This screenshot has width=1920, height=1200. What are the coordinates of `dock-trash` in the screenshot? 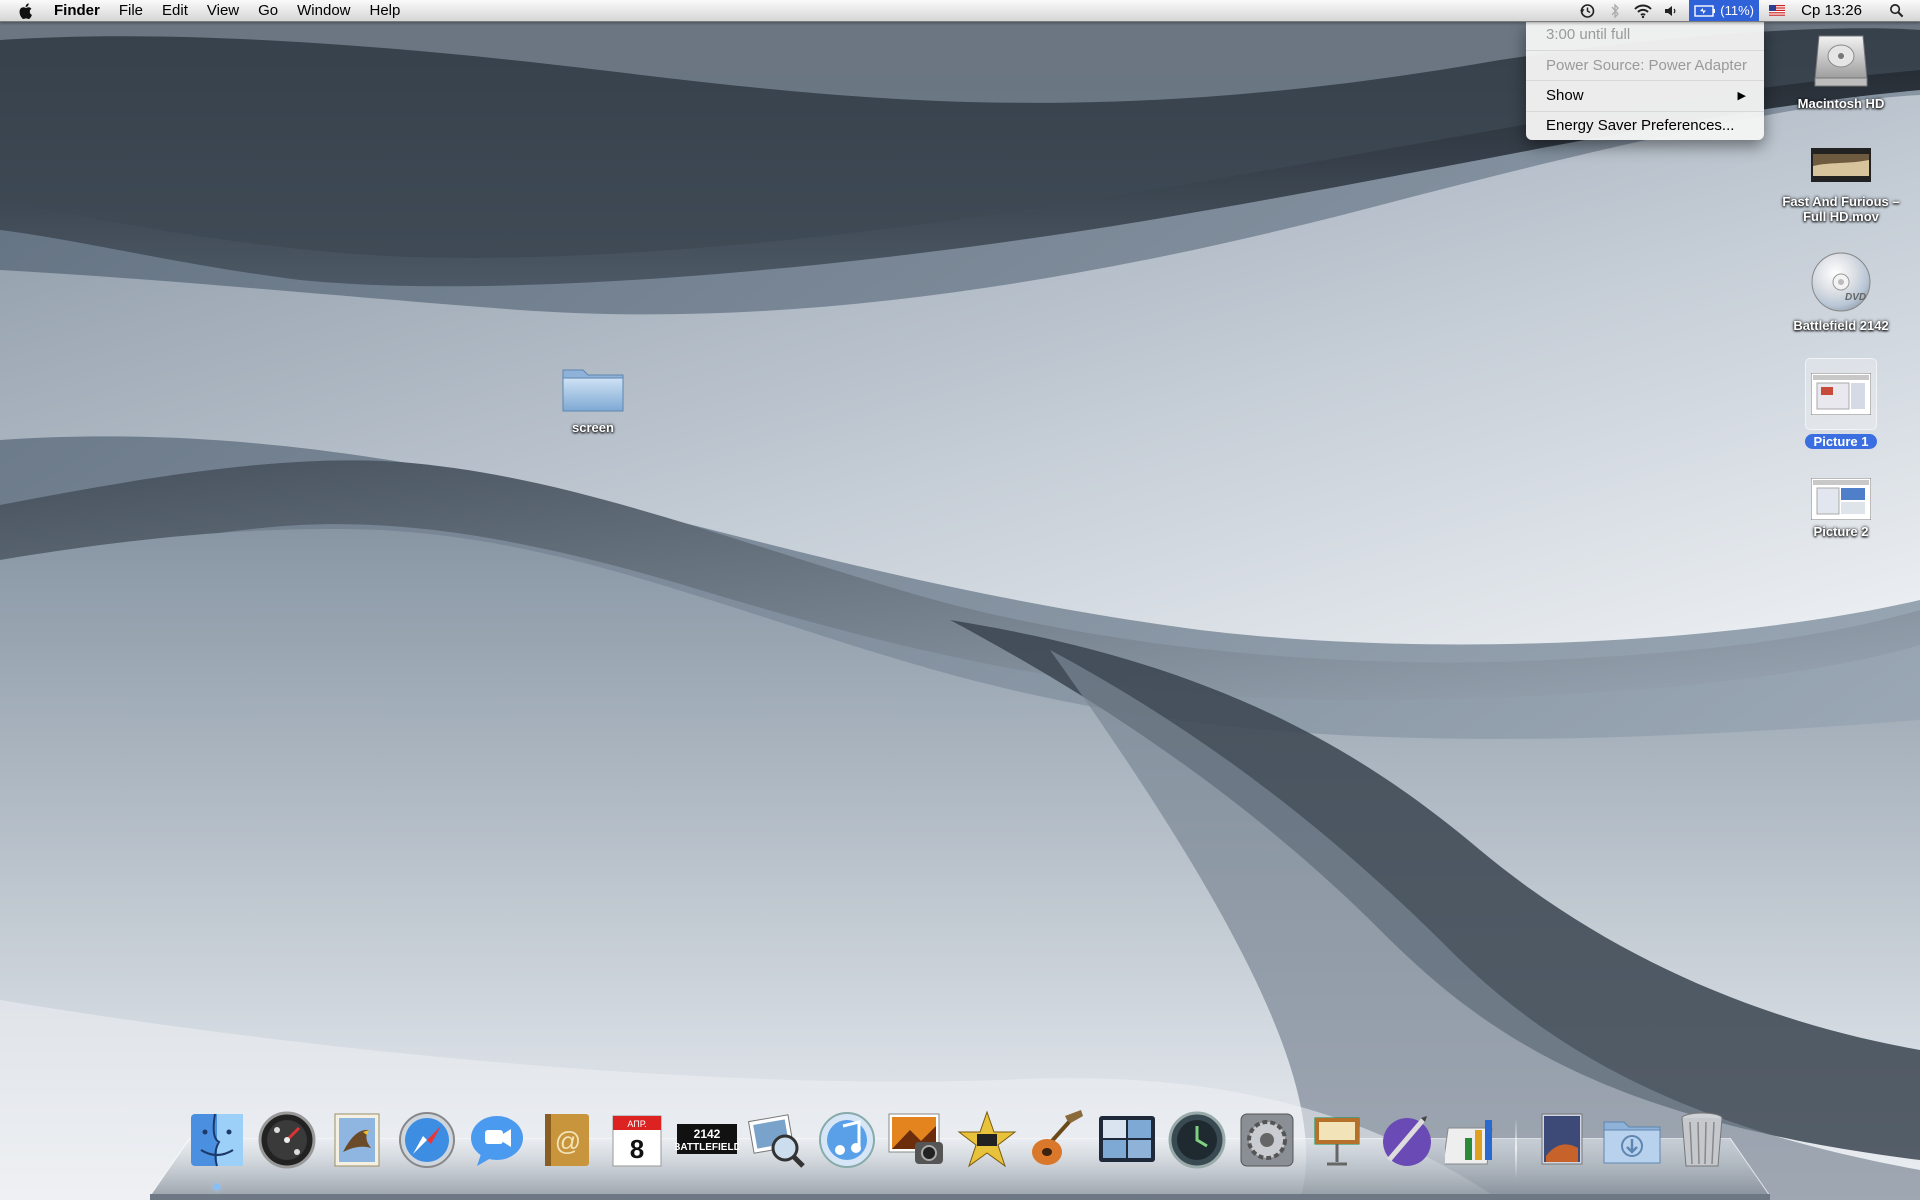 It's located at (1702, 1143).